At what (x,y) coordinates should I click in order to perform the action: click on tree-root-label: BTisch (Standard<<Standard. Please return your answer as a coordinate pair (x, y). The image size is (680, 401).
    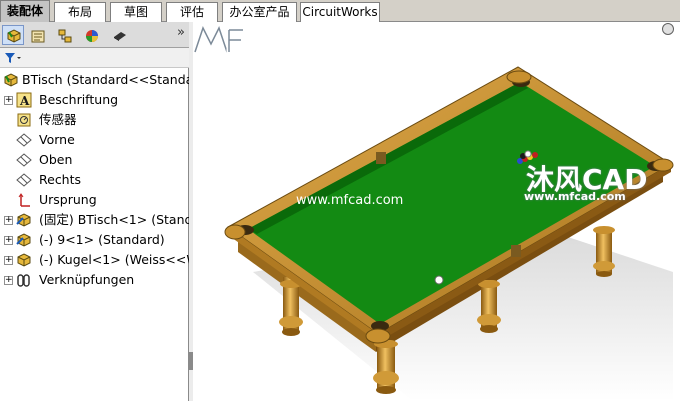
    Looking at the image, I should click on (114, 79).